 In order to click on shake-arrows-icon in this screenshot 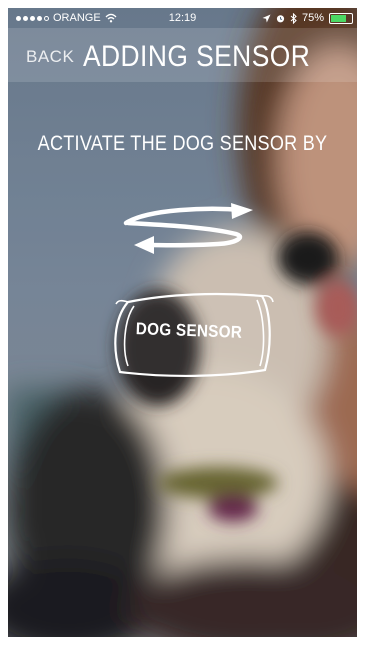, I will do `click(188, 228)`.